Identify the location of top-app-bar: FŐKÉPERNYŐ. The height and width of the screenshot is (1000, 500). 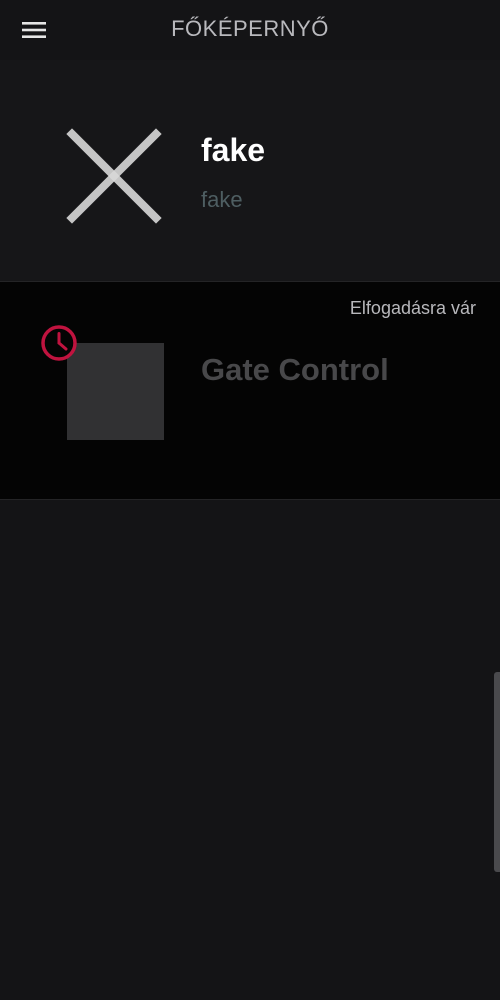
(250, 30).